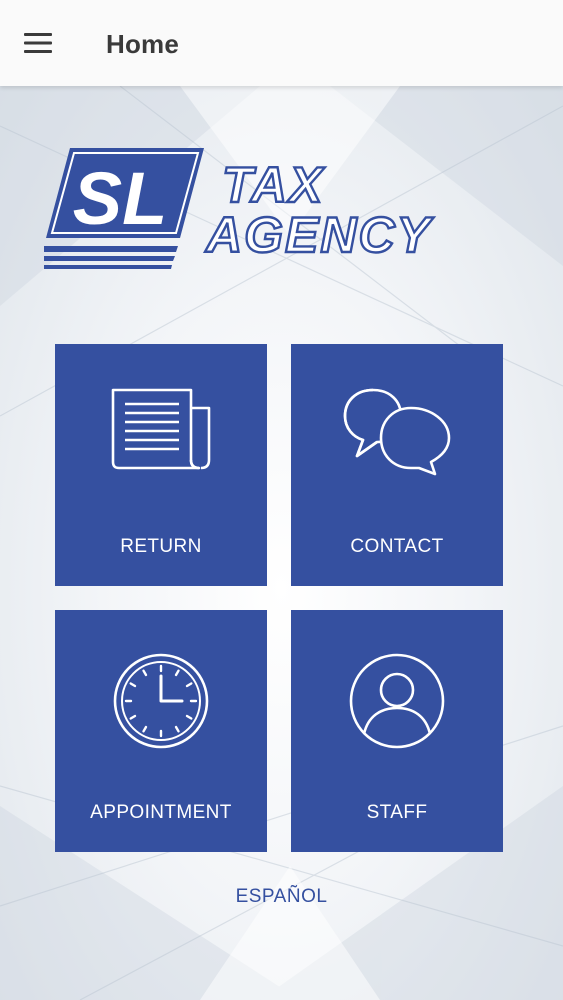  Describe the element at coordinates (281, 43) in the screenshot. I see `top-app-bar: Home` at that location.